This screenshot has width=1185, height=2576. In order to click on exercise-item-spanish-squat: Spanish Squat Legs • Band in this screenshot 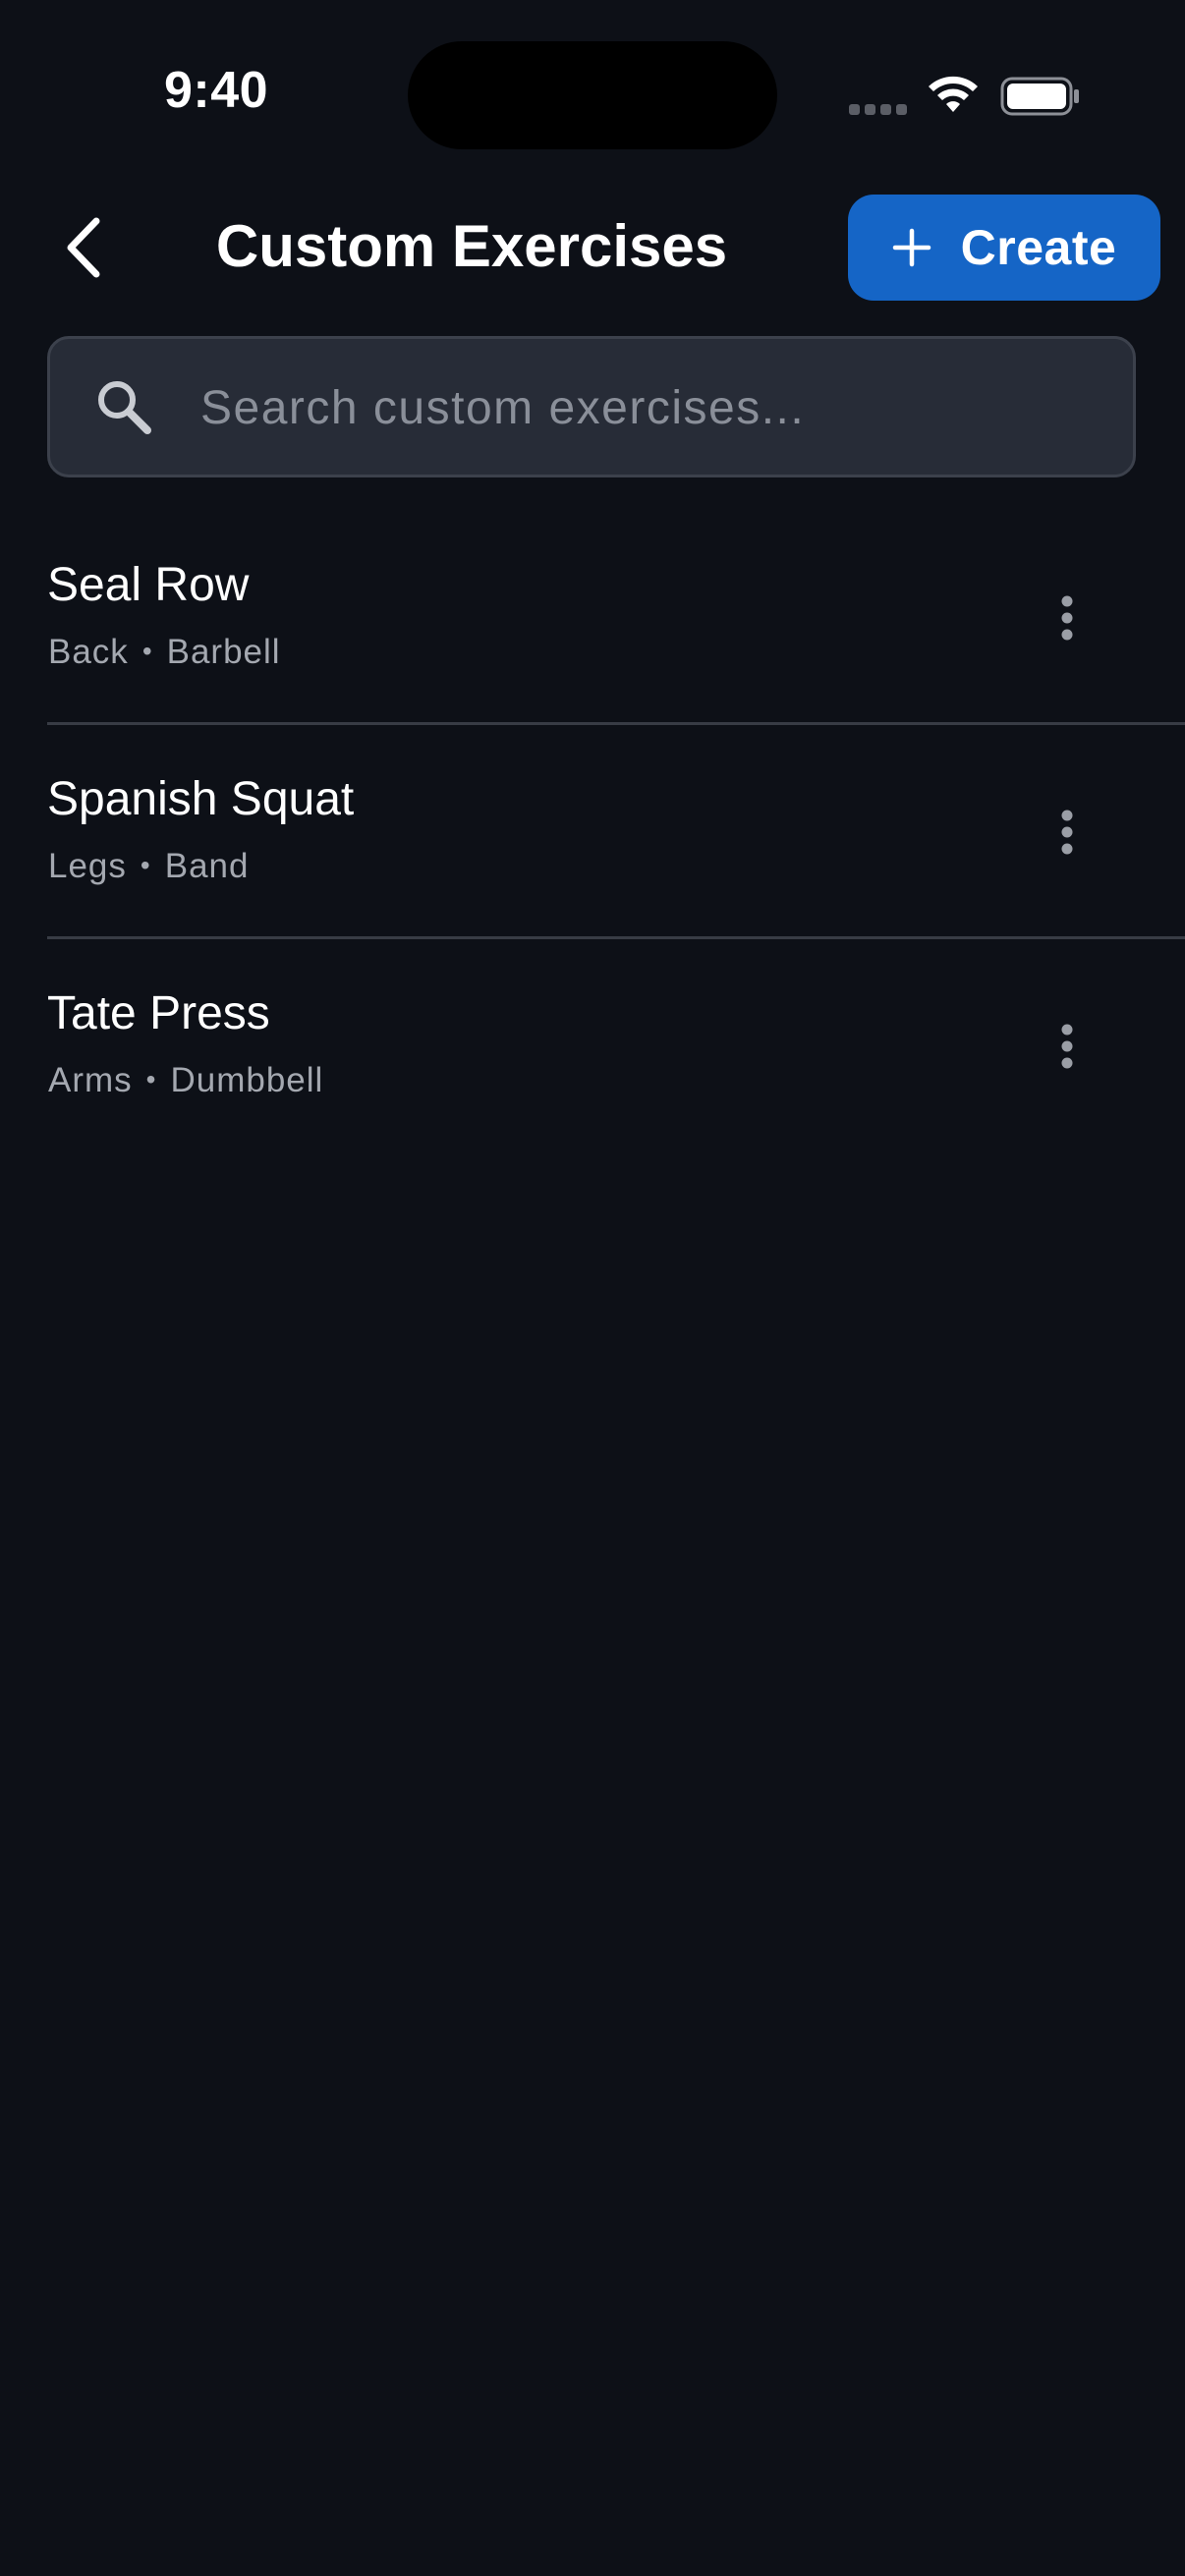, I will do `click(592, 832)`.